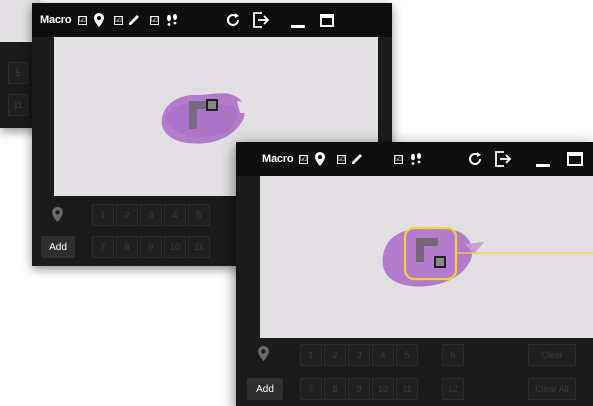  I want to click on tissue-sample, so click(487, 256).